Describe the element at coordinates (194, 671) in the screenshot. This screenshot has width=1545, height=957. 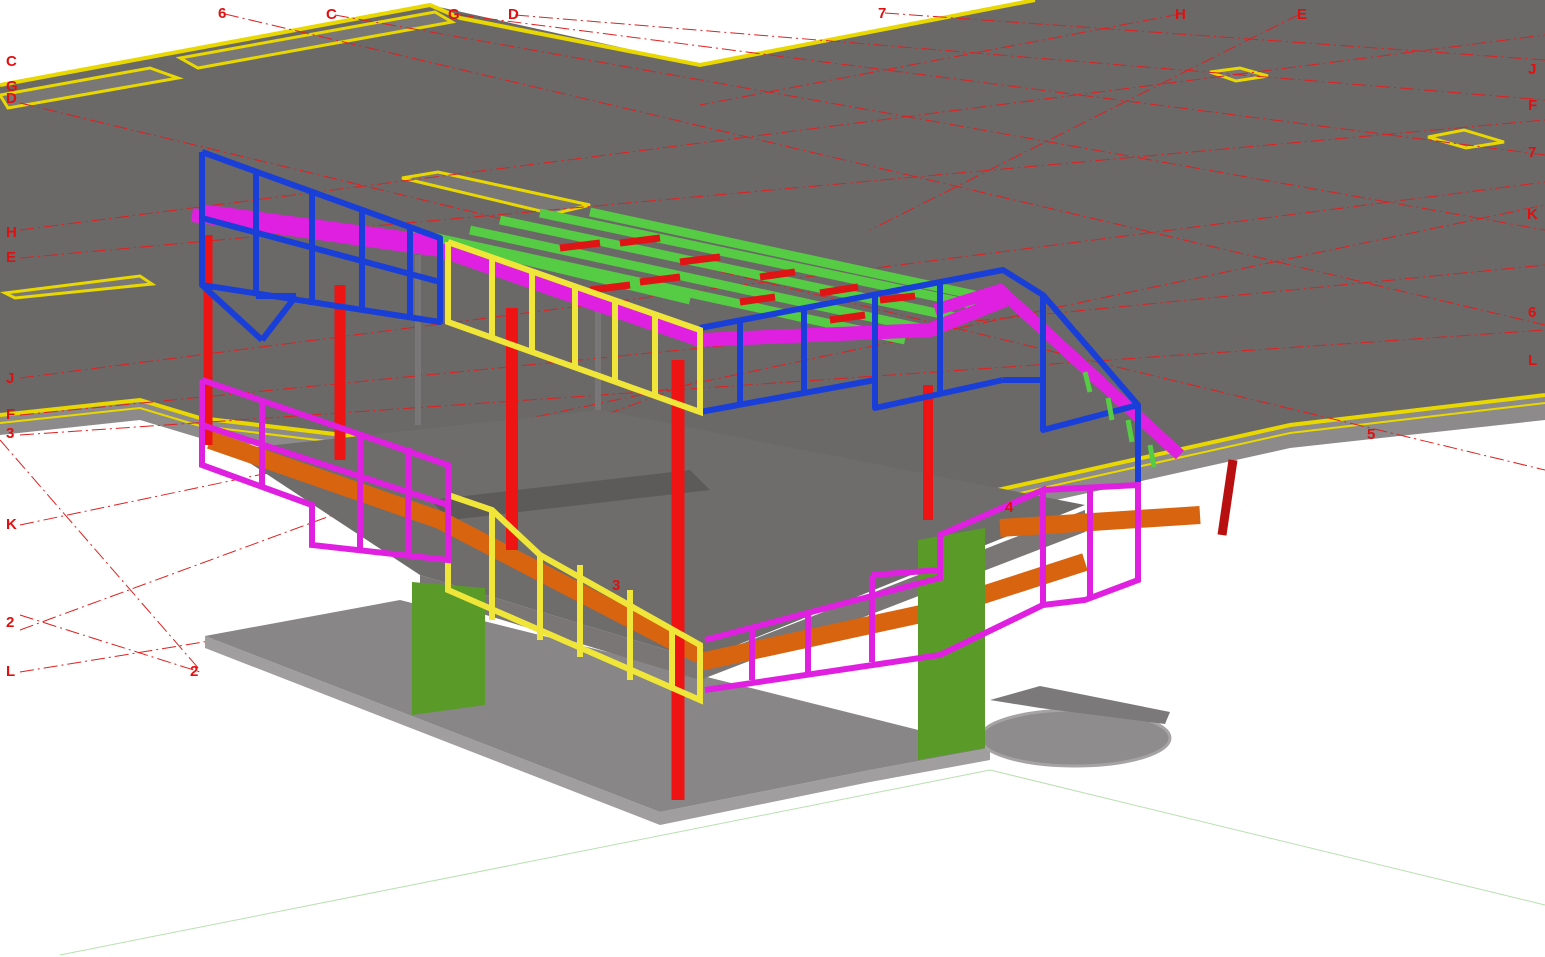
I see `grid-label-bottom-2: 2` at that location.